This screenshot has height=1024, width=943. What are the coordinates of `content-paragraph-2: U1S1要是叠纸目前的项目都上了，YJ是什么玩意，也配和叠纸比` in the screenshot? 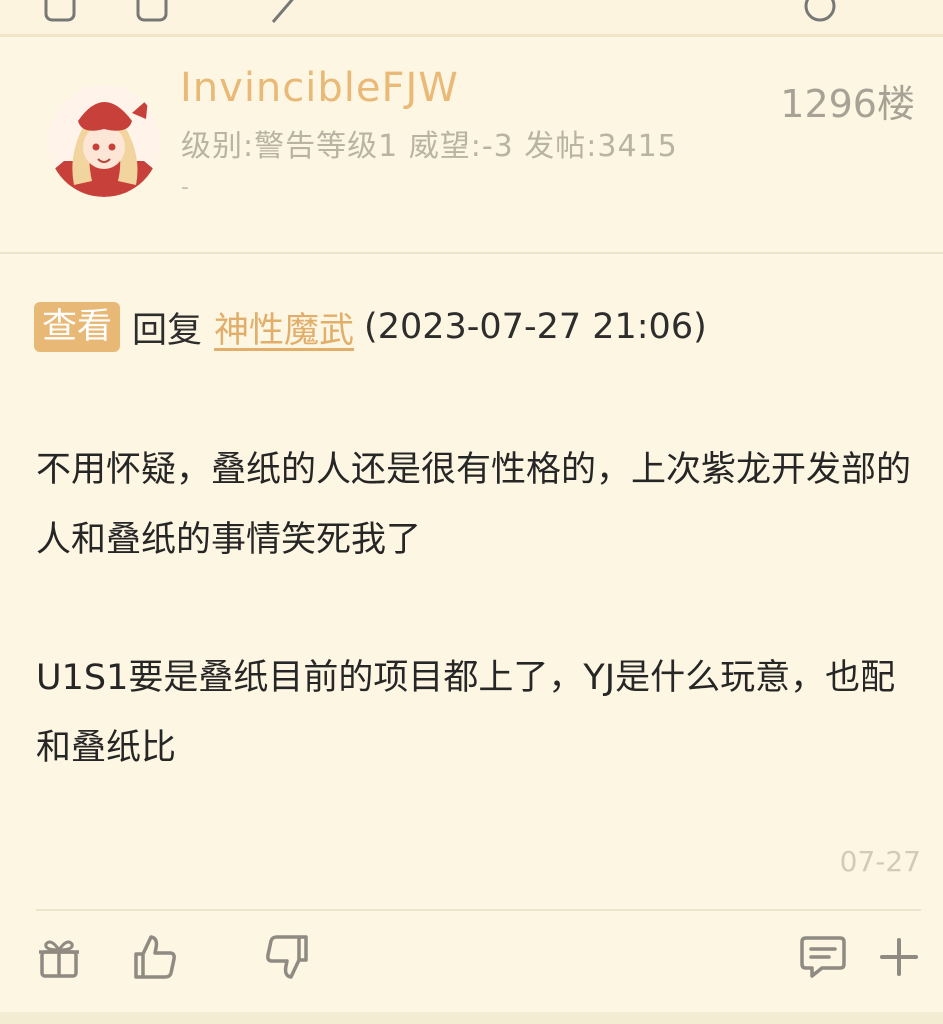 It's located at (466, 713).